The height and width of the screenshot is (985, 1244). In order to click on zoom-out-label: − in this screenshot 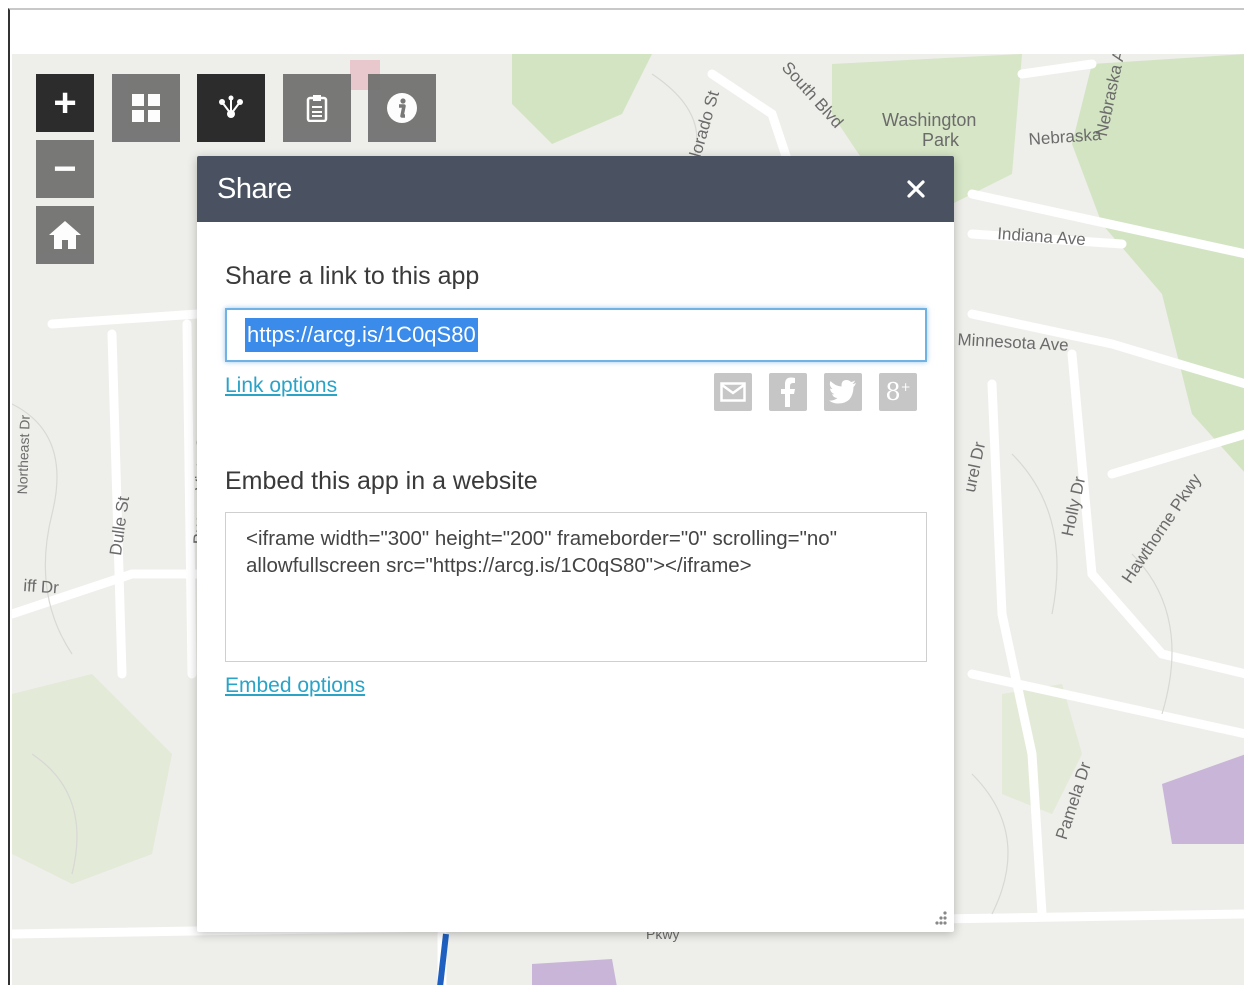, I will do `click(65, 169)`.